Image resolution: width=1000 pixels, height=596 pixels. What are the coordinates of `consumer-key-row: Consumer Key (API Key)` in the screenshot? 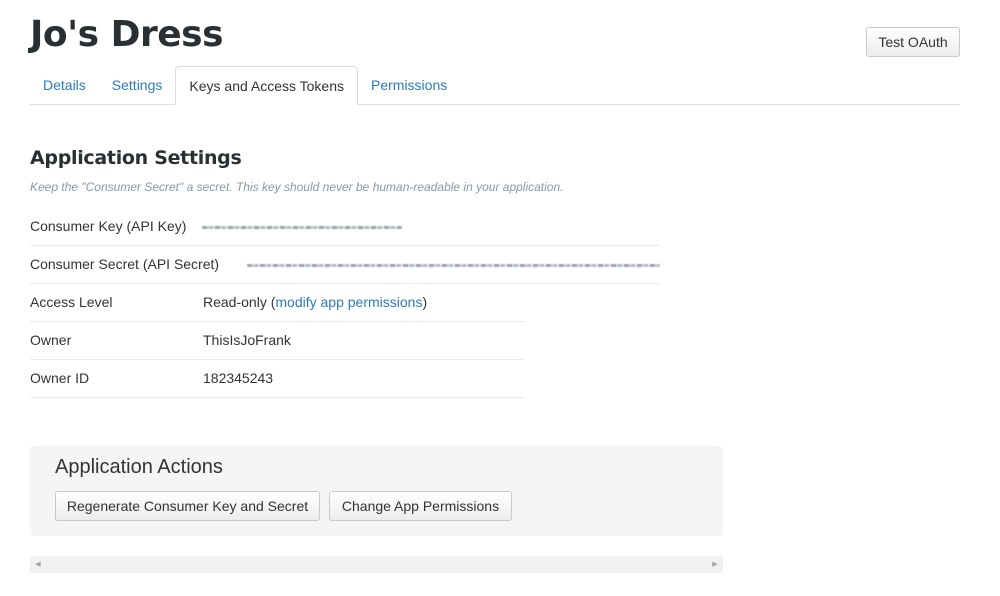 It's located at (345, 227).